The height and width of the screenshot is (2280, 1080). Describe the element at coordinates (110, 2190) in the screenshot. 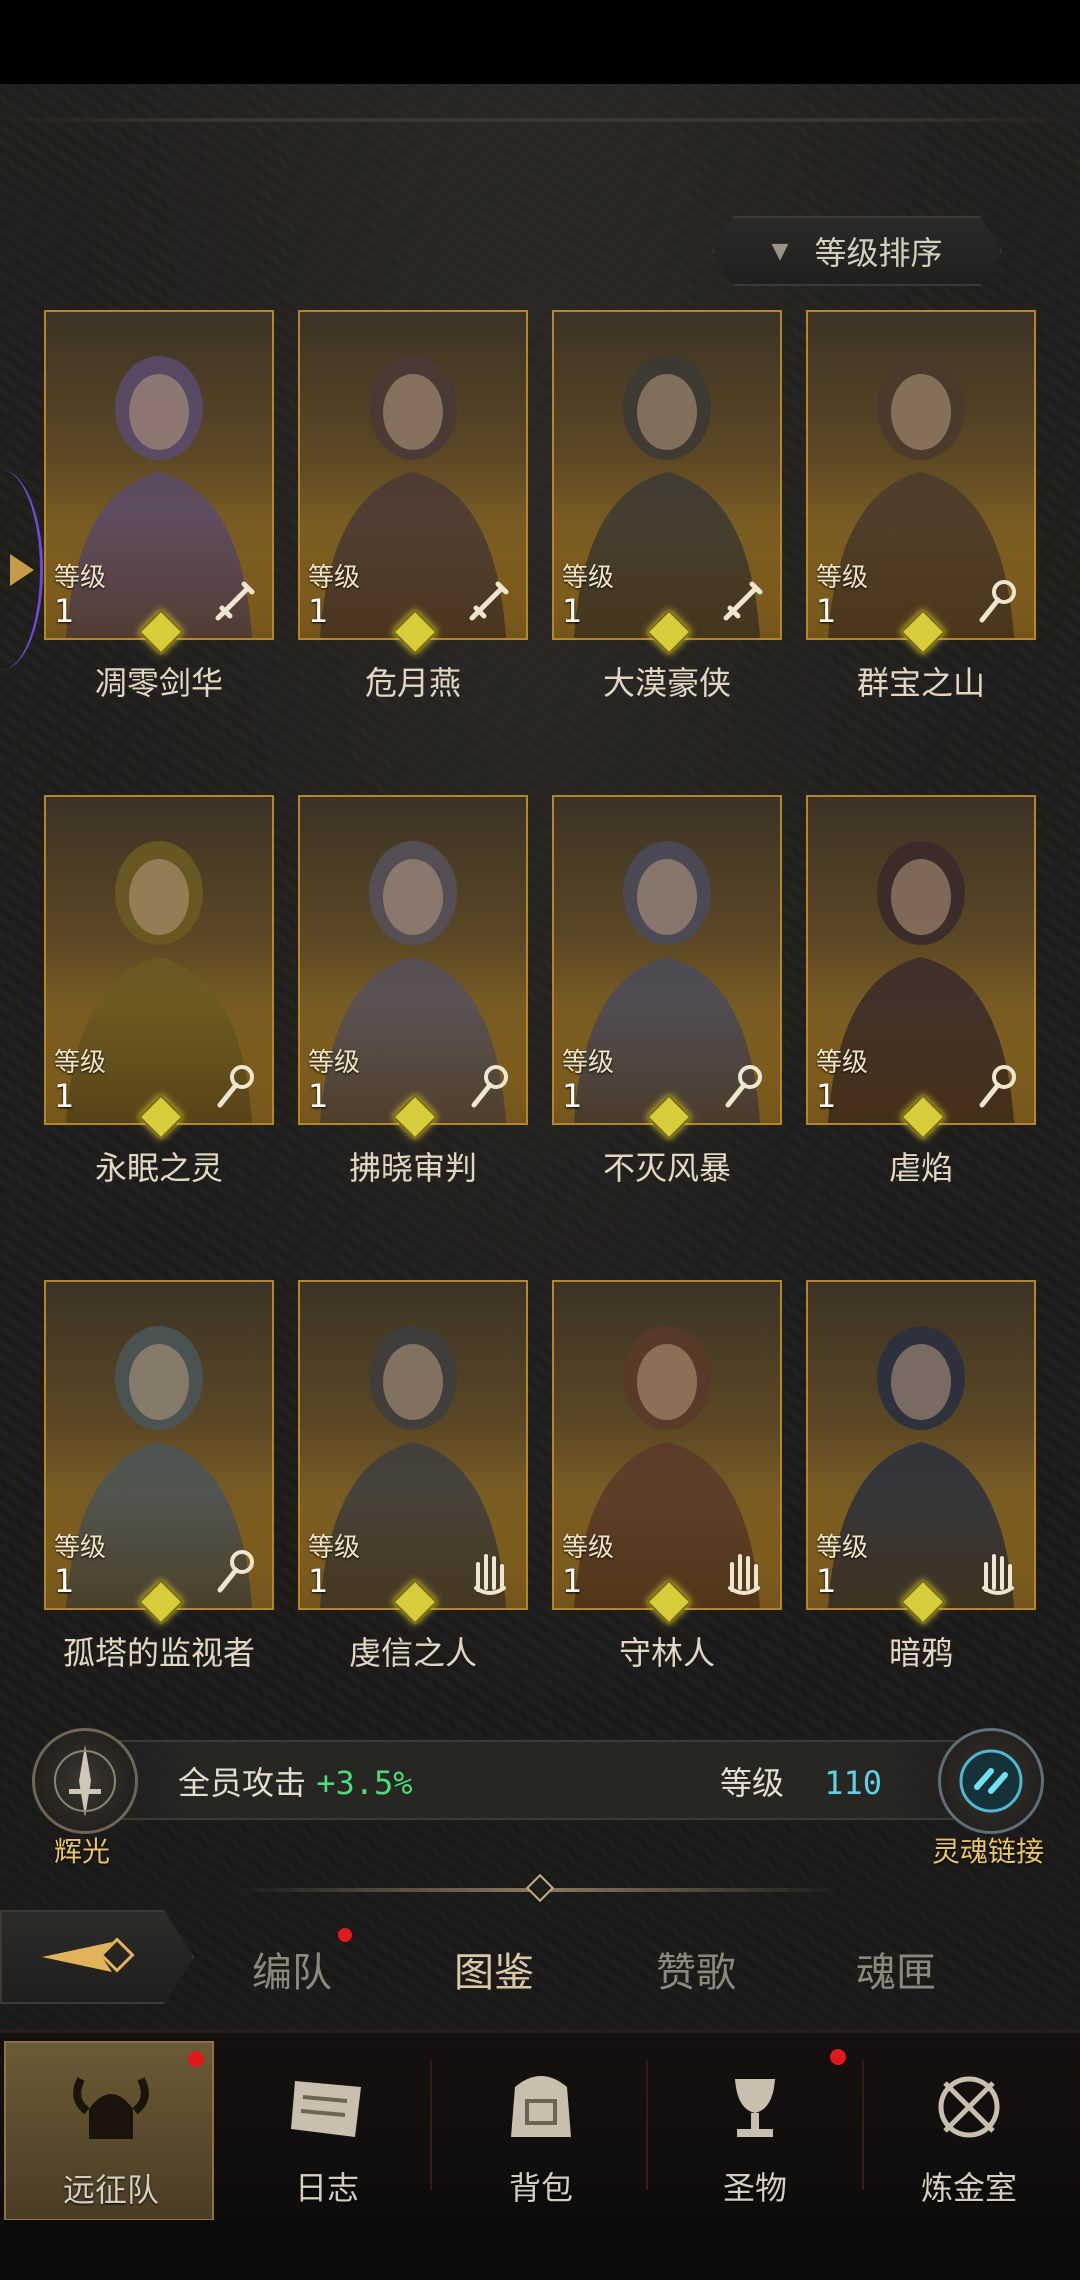

I see `nav-expedition-label: 远征队` at that location.